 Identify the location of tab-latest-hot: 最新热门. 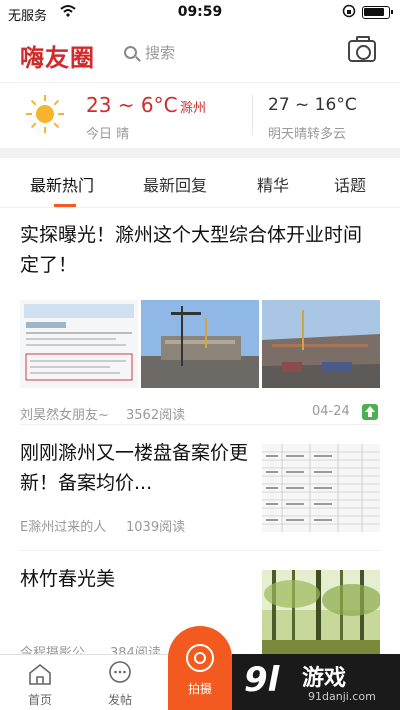
(62, 184).